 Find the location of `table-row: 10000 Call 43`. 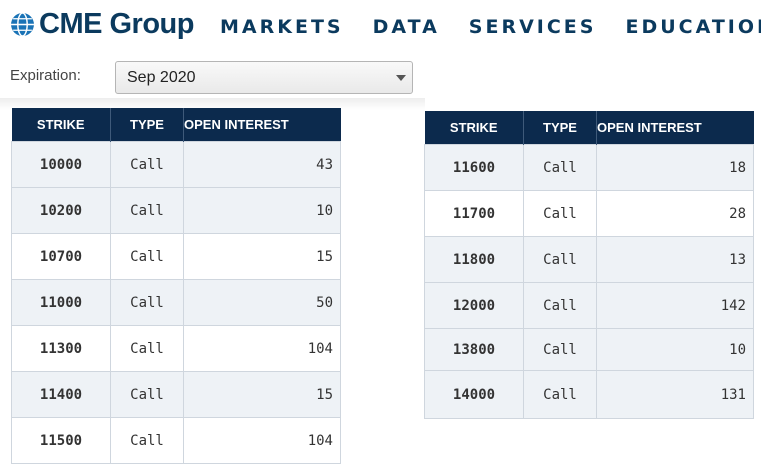

table-row: 10000 Call 43 is located at coordinates (176, 164).